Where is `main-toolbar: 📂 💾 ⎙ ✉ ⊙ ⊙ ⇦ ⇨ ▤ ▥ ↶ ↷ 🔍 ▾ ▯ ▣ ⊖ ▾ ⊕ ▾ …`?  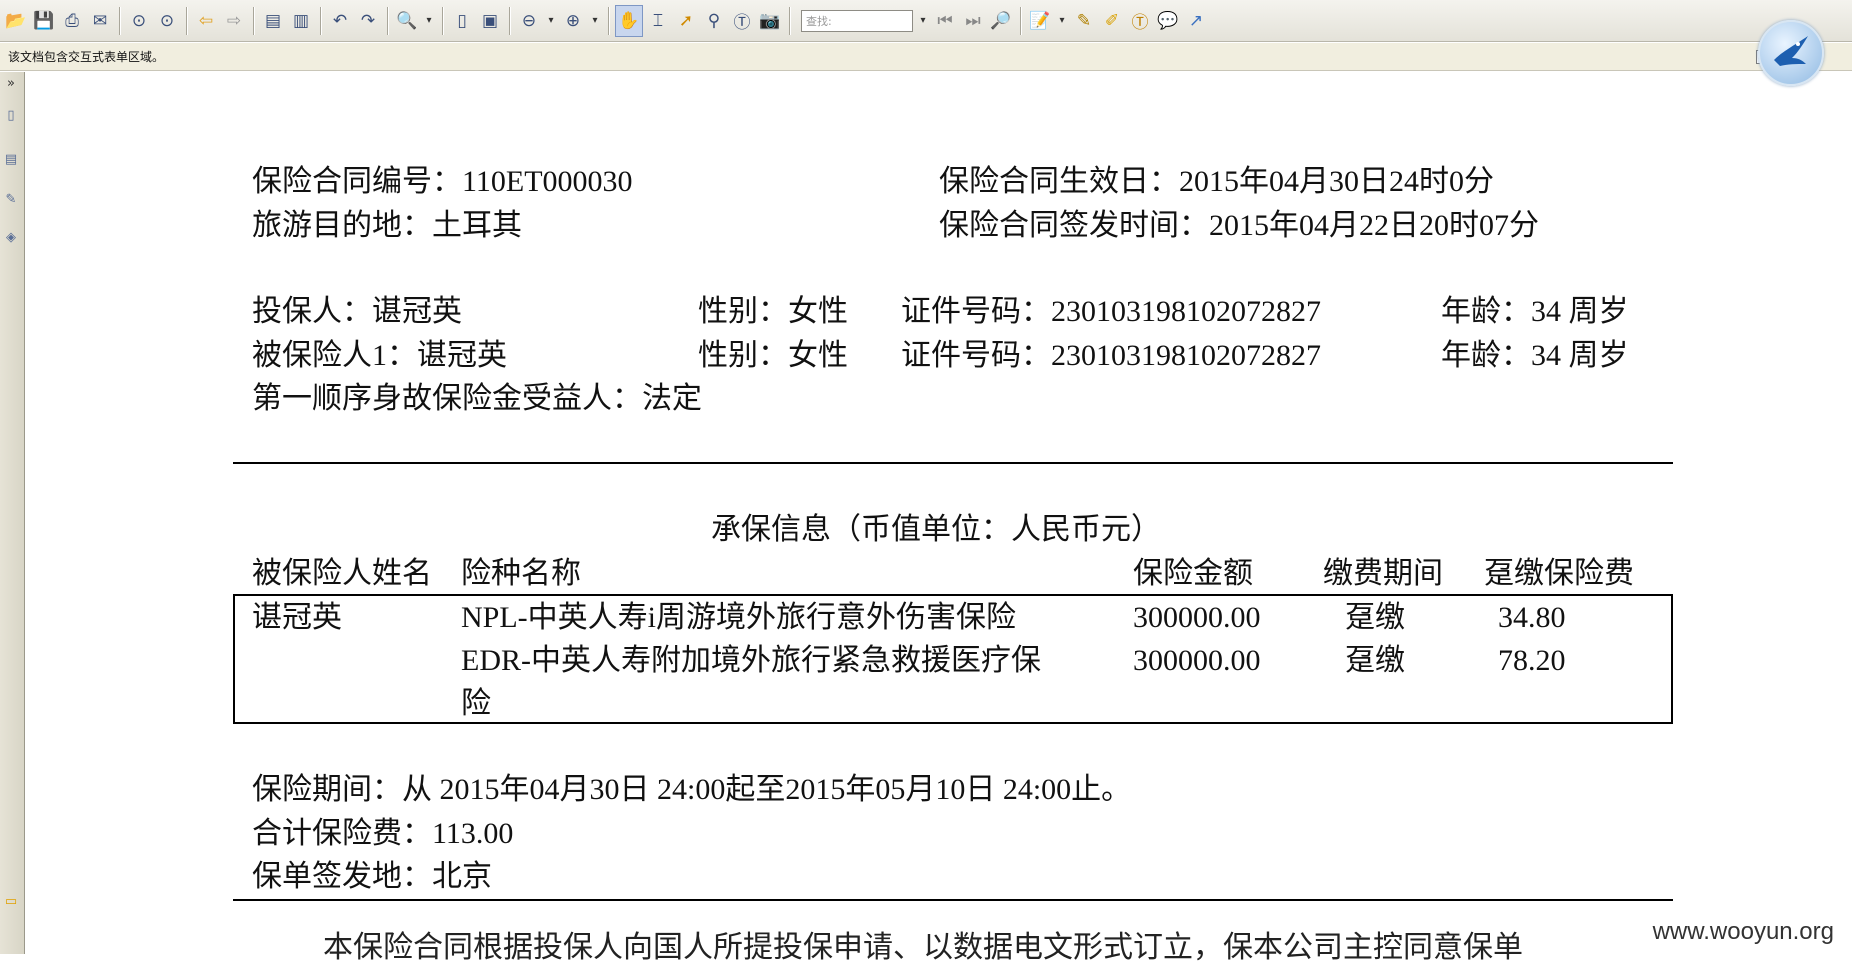 main-toolbar: 📂 💾 ⎙ ✉ ⊙ ⊙ ⇦ ⇨ ▤ ▥ ↶ ↷ 🔍 ▾ ▯ ▣ ⊖ ▾ ⊕ ▾ … is located at coordinates (926, 21).